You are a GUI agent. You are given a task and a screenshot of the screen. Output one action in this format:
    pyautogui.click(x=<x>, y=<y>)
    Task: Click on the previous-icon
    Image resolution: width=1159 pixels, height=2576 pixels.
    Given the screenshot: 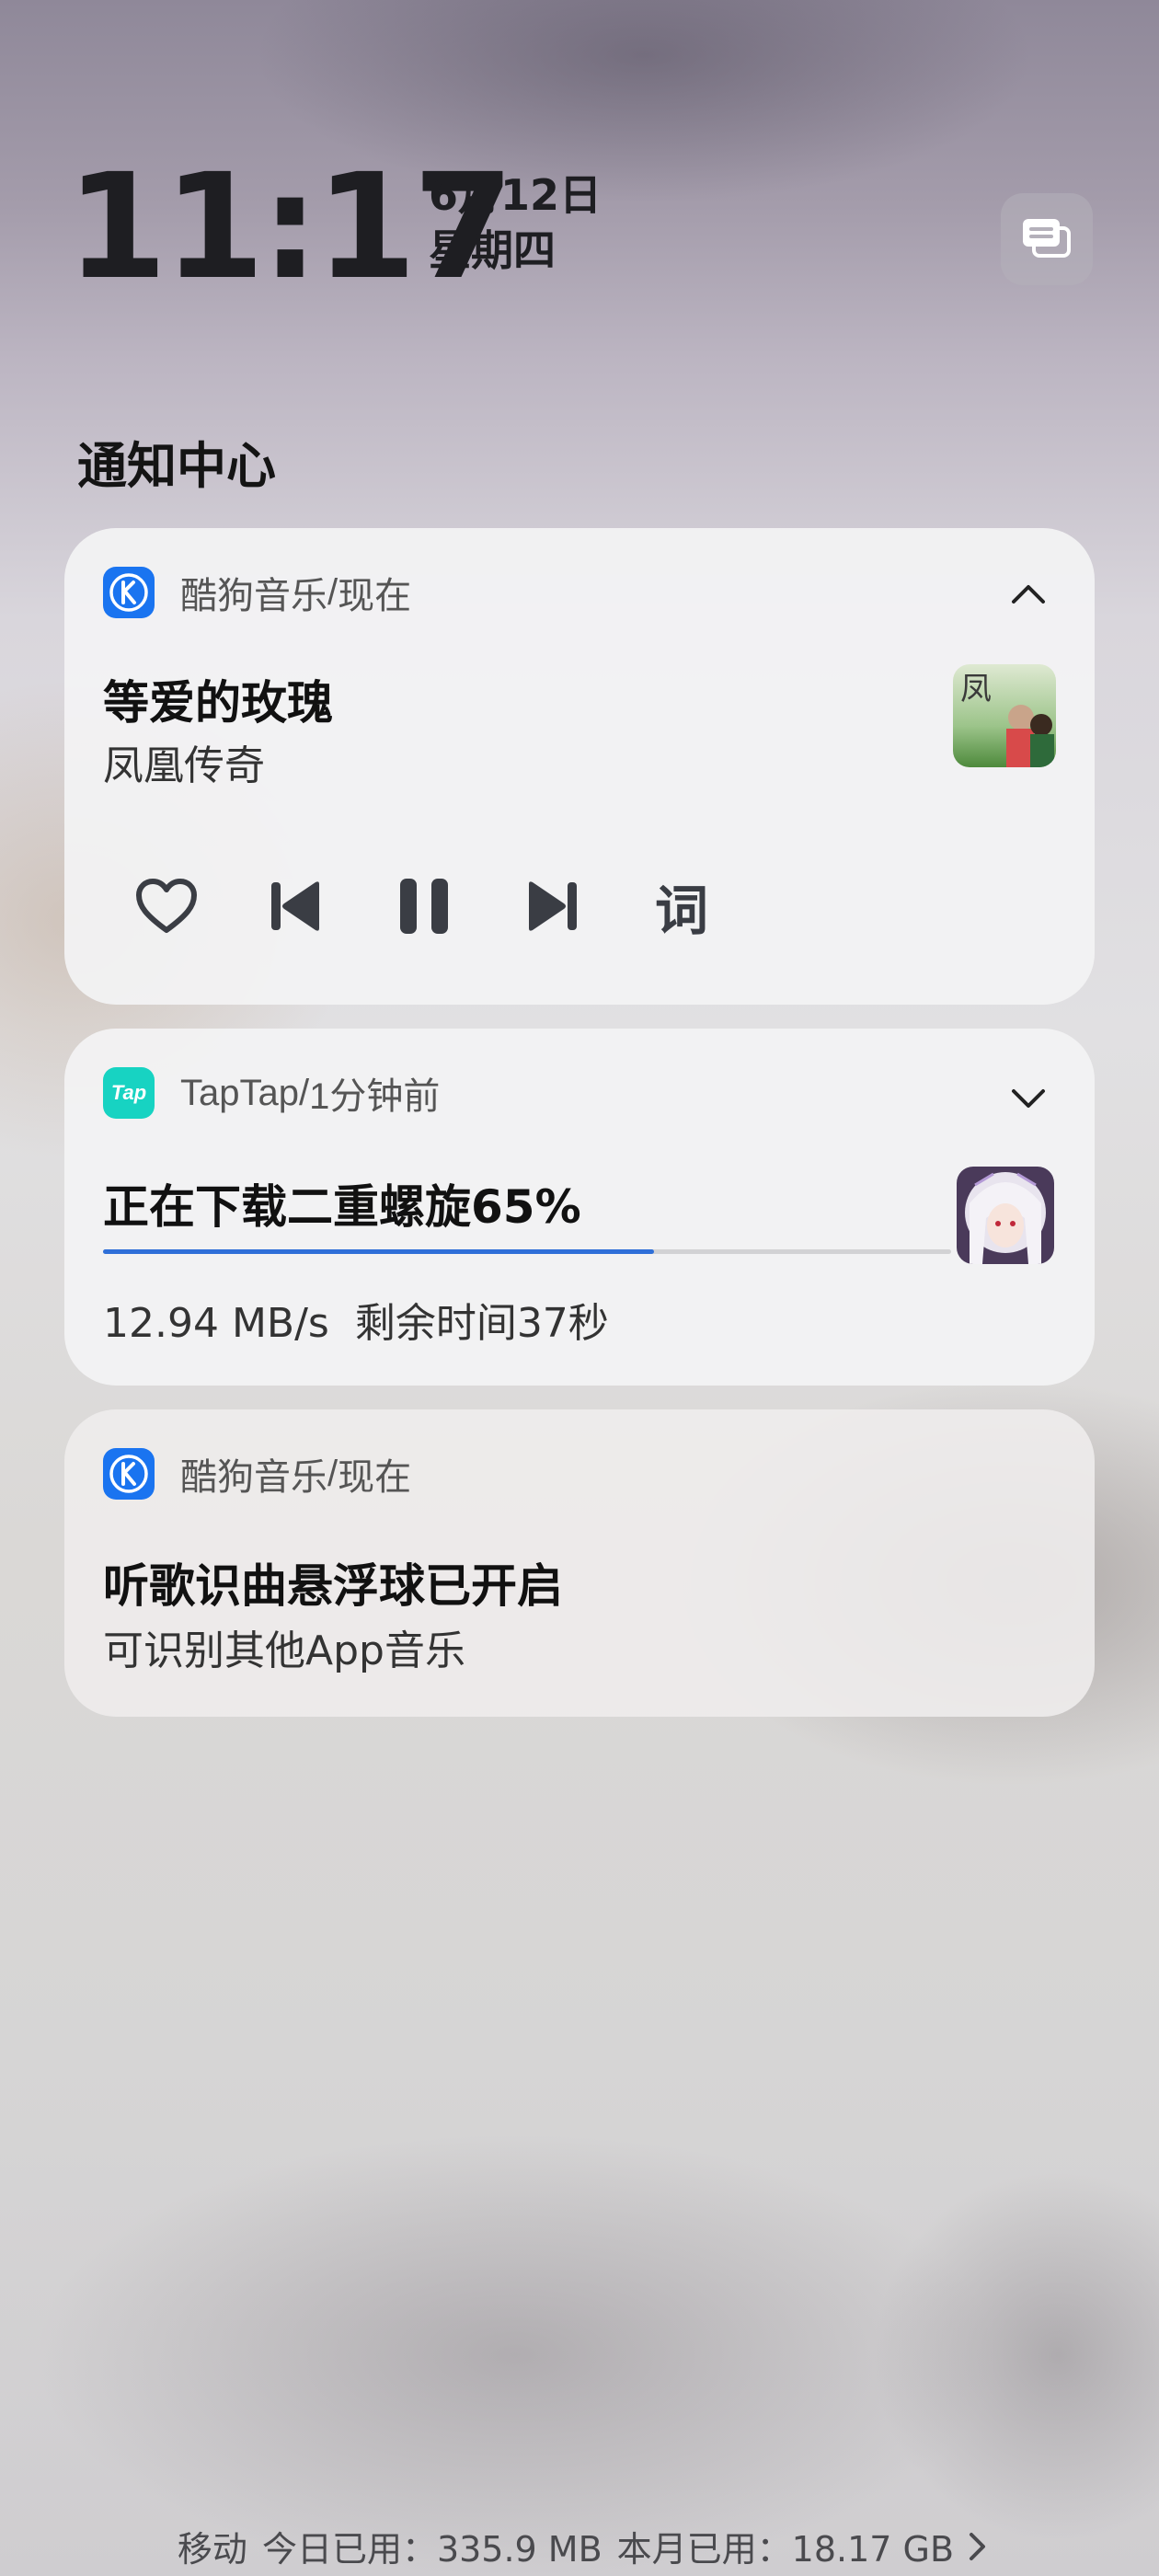 What is the action you would take?
    pyautogui.click(x=295, y=906)
    